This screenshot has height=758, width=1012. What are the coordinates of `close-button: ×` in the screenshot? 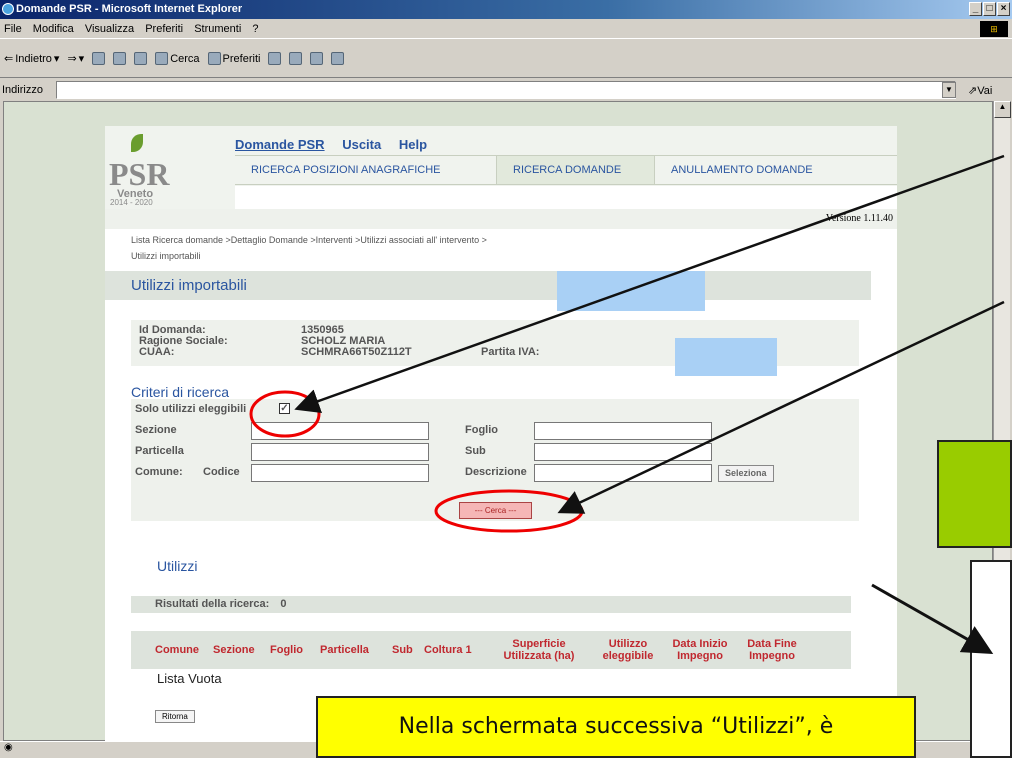 It's located at (1003, 9).